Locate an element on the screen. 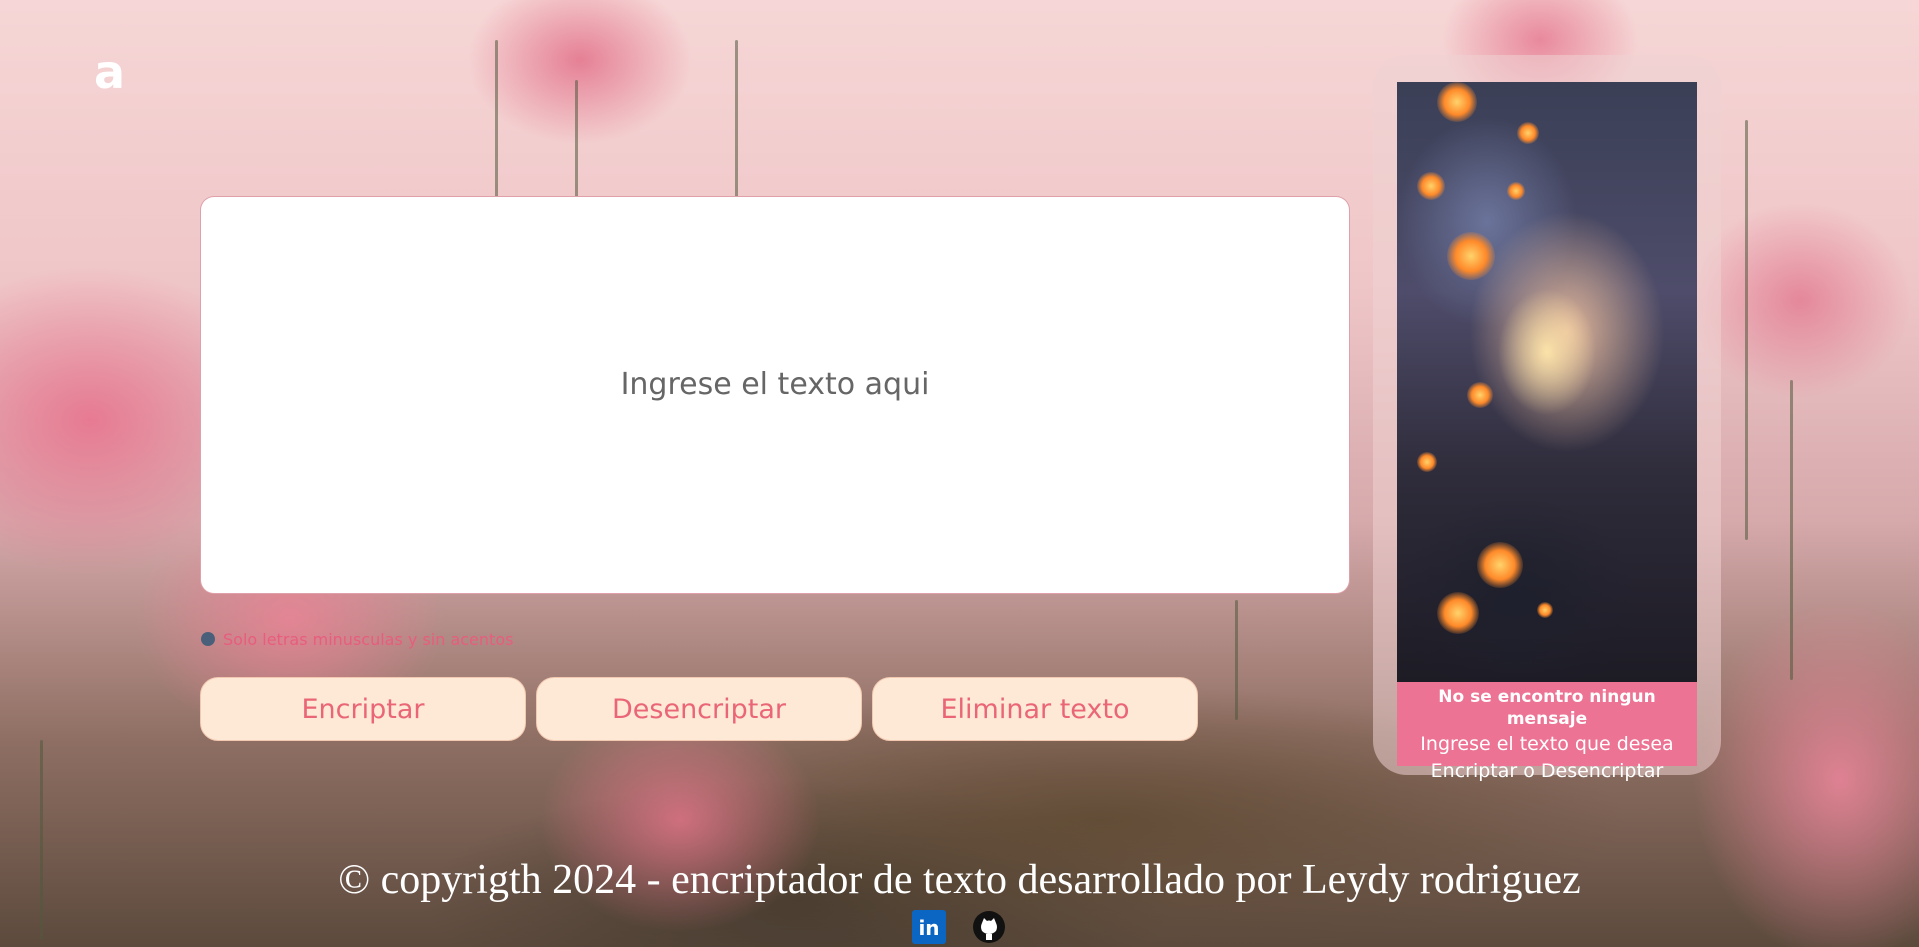  logo: a is located at coordinates (110, 72).